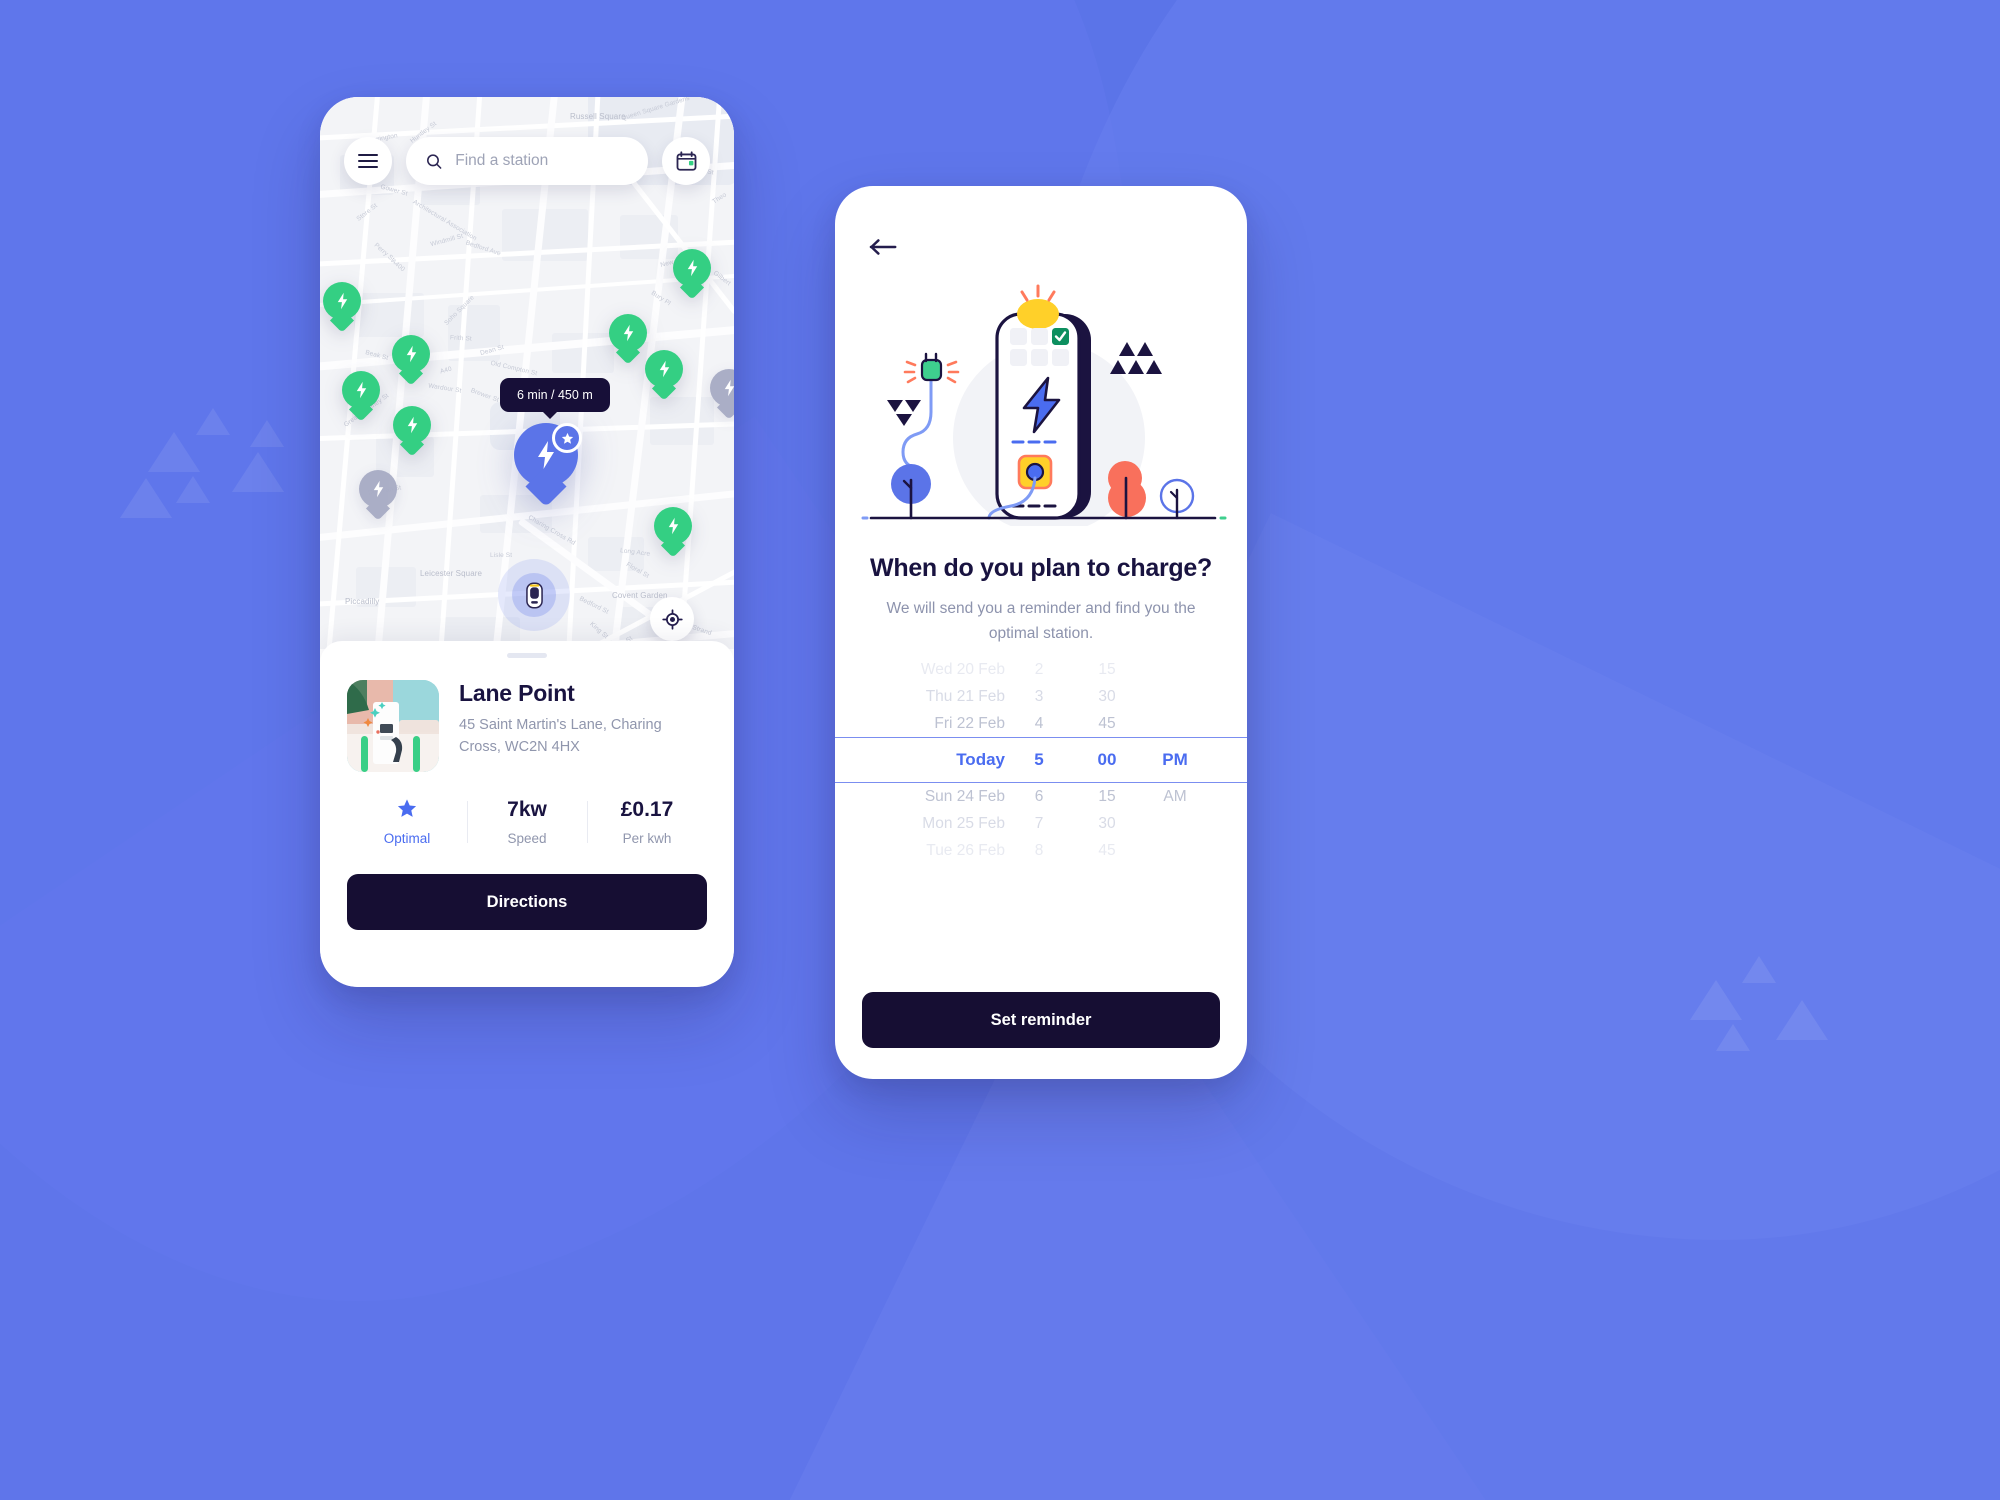 Image resolution: width=2000 pixels, height=1500 pixels. I want to click on picker-hour: 8, so click(1039, 850).